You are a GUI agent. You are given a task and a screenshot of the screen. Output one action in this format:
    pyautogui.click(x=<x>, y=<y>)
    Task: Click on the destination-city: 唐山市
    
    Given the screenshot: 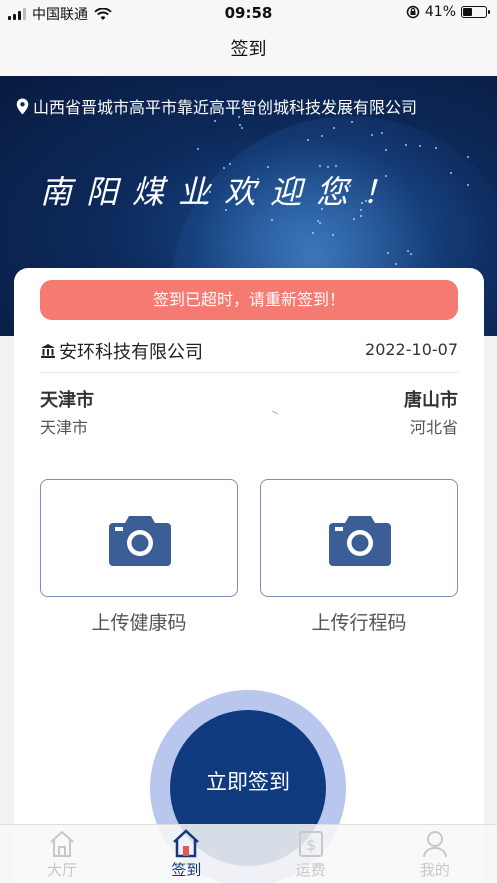 What is the action you would take?
    pyautogui.click(x=431, y=400)
    